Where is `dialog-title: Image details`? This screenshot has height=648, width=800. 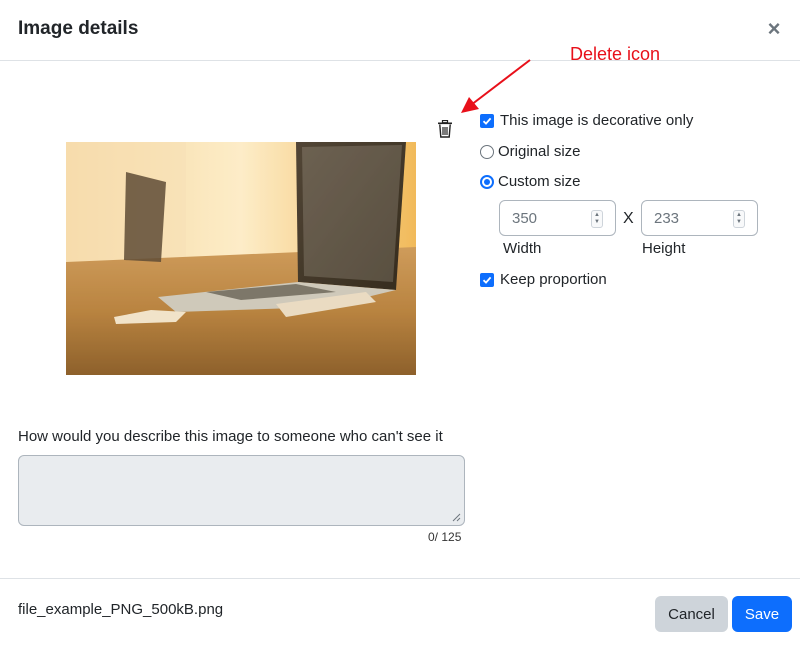
dialog-title: Image details is located at coordinates (78, 28).